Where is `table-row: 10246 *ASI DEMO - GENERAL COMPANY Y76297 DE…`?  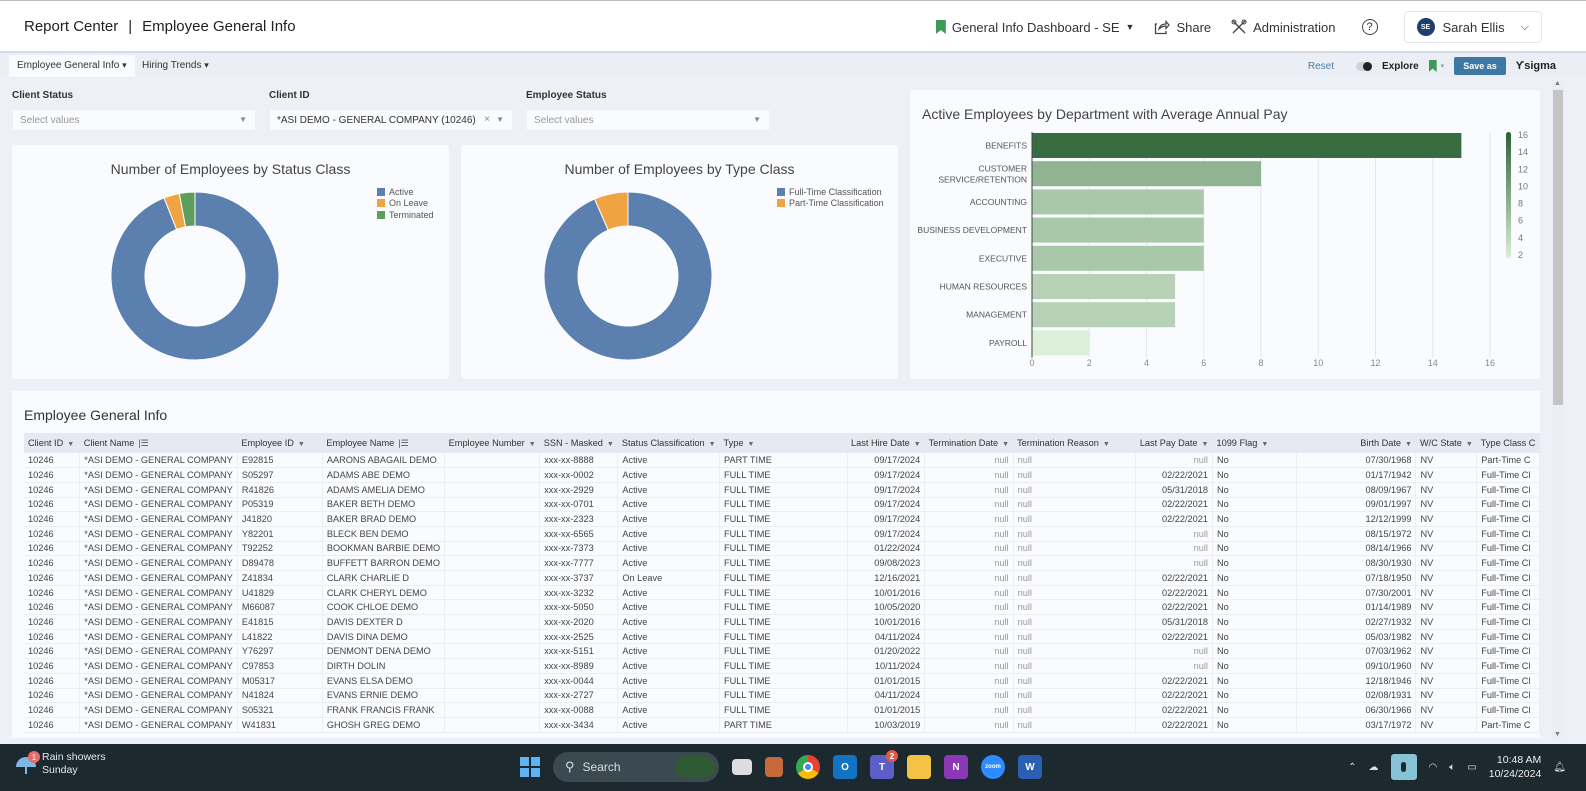 table-row: 10246 *ASI DEMO - GENERAL COMPANY Y76297 DE… is located at coordinates (782, 651).